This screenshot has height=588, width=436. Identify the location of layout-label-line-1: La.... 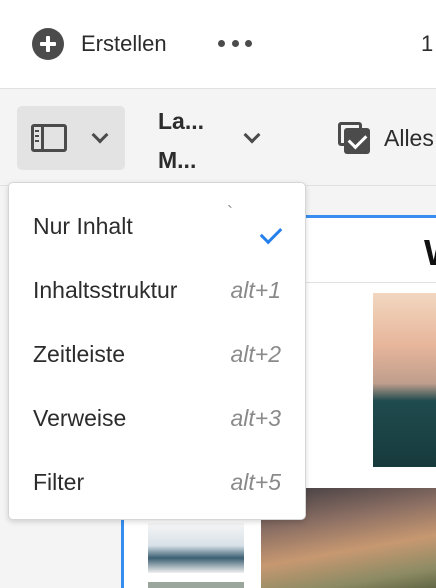
(181, 121).